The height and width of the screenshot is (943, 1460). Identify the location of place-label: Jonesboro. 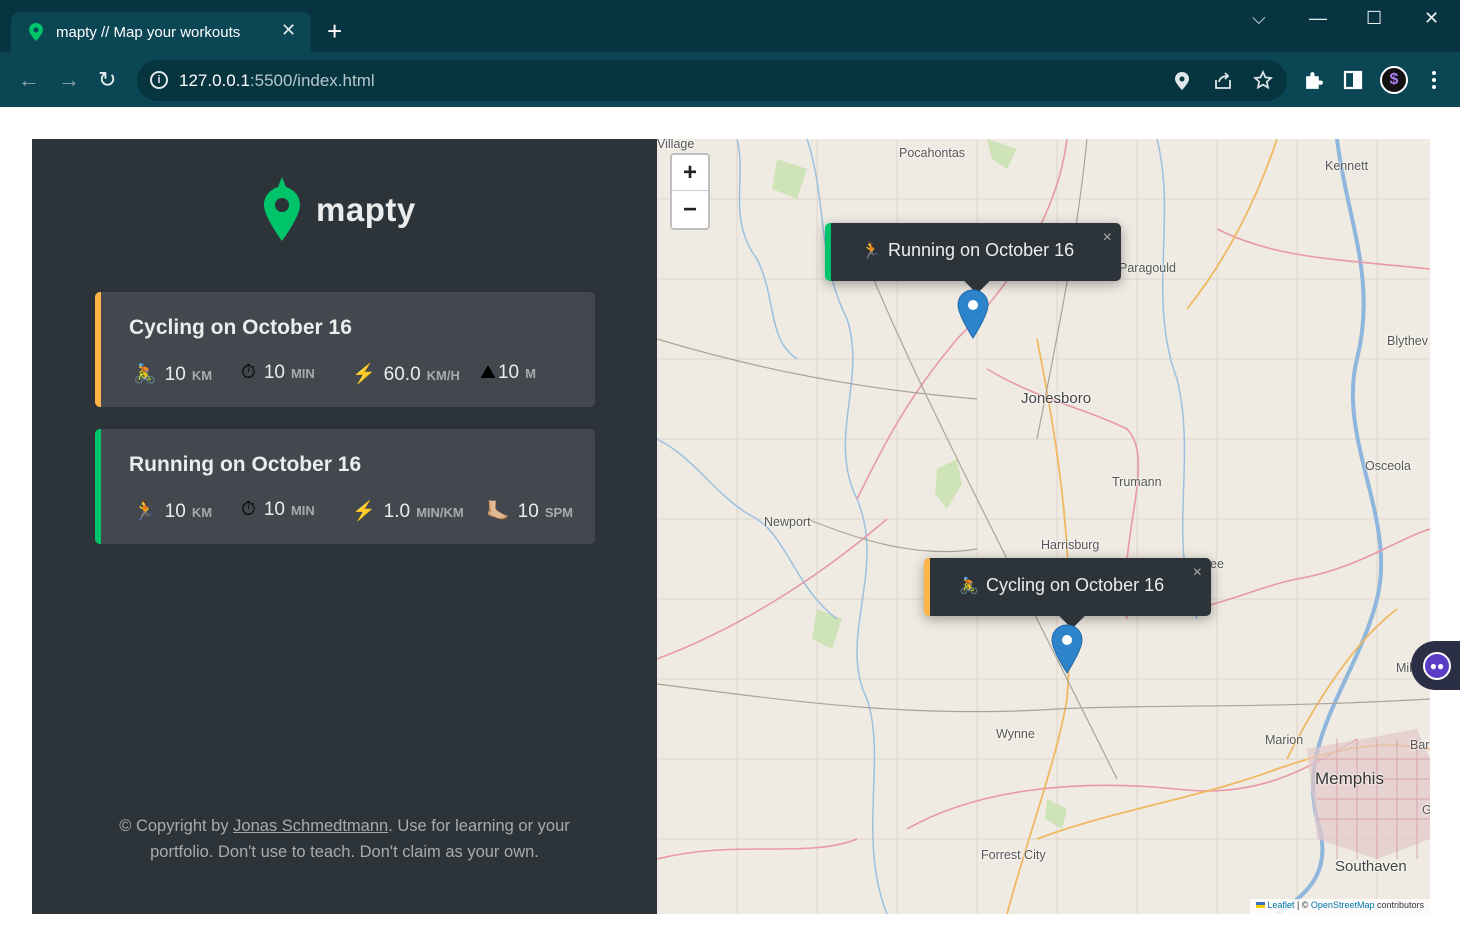
(1056, 398).